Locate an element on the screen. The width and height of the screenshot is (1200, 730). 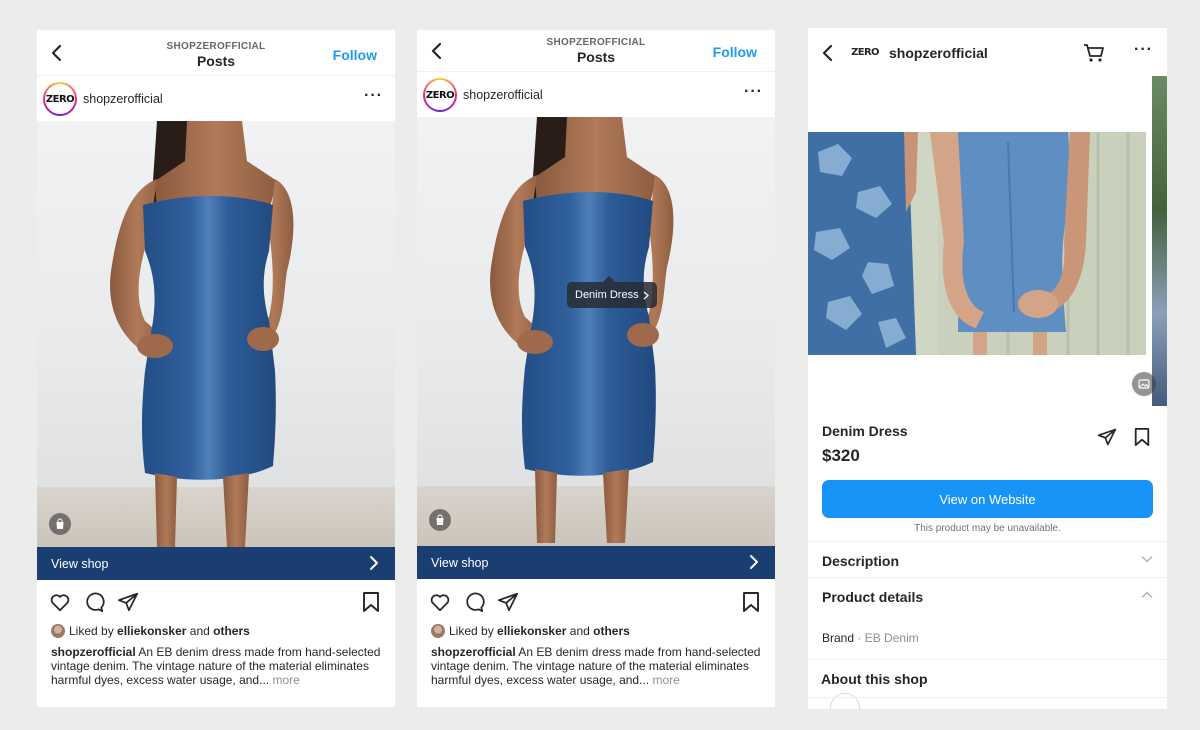
product-image-carousel is located at coordinates (987, 241).